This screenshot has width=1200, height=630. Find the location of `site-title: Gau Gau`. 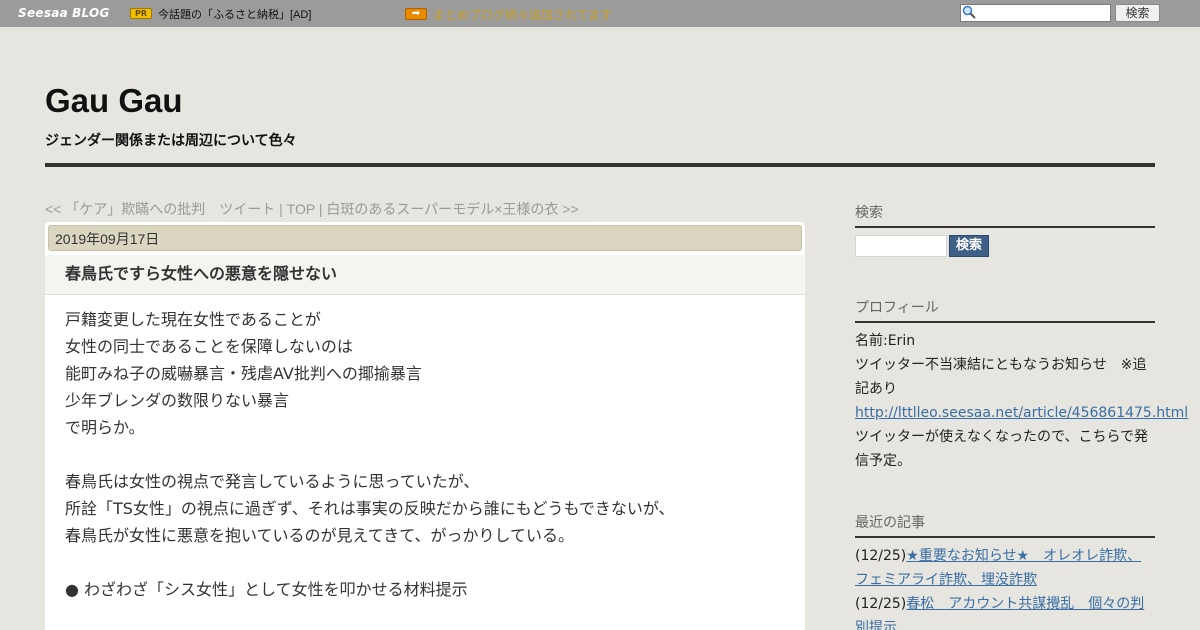

site-title: Gau Gau is located at coordinates (114, 101).